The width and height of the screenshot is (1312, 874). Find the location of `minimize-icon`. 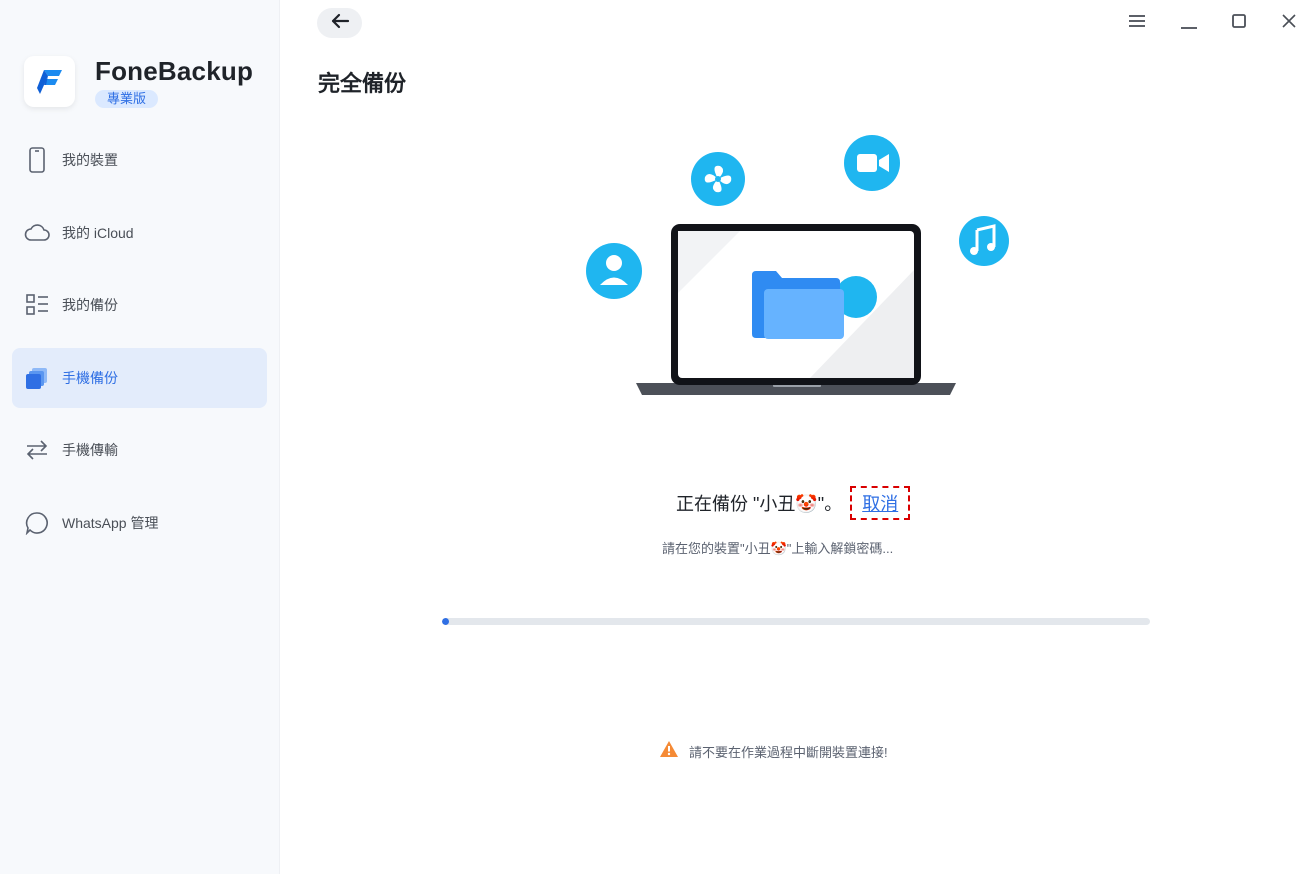

minimize-icon is located at coordinates (1189, 23).